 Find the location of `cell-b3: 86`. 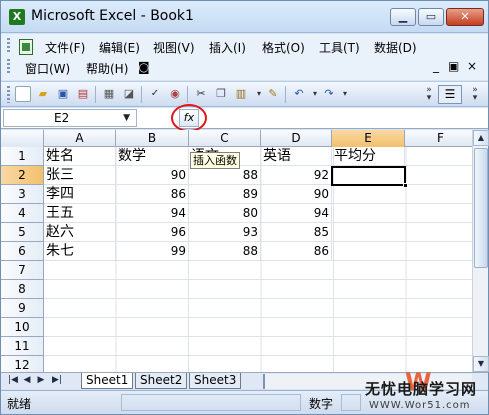

cell-b3: 86 is located at coordinates (152, 194).